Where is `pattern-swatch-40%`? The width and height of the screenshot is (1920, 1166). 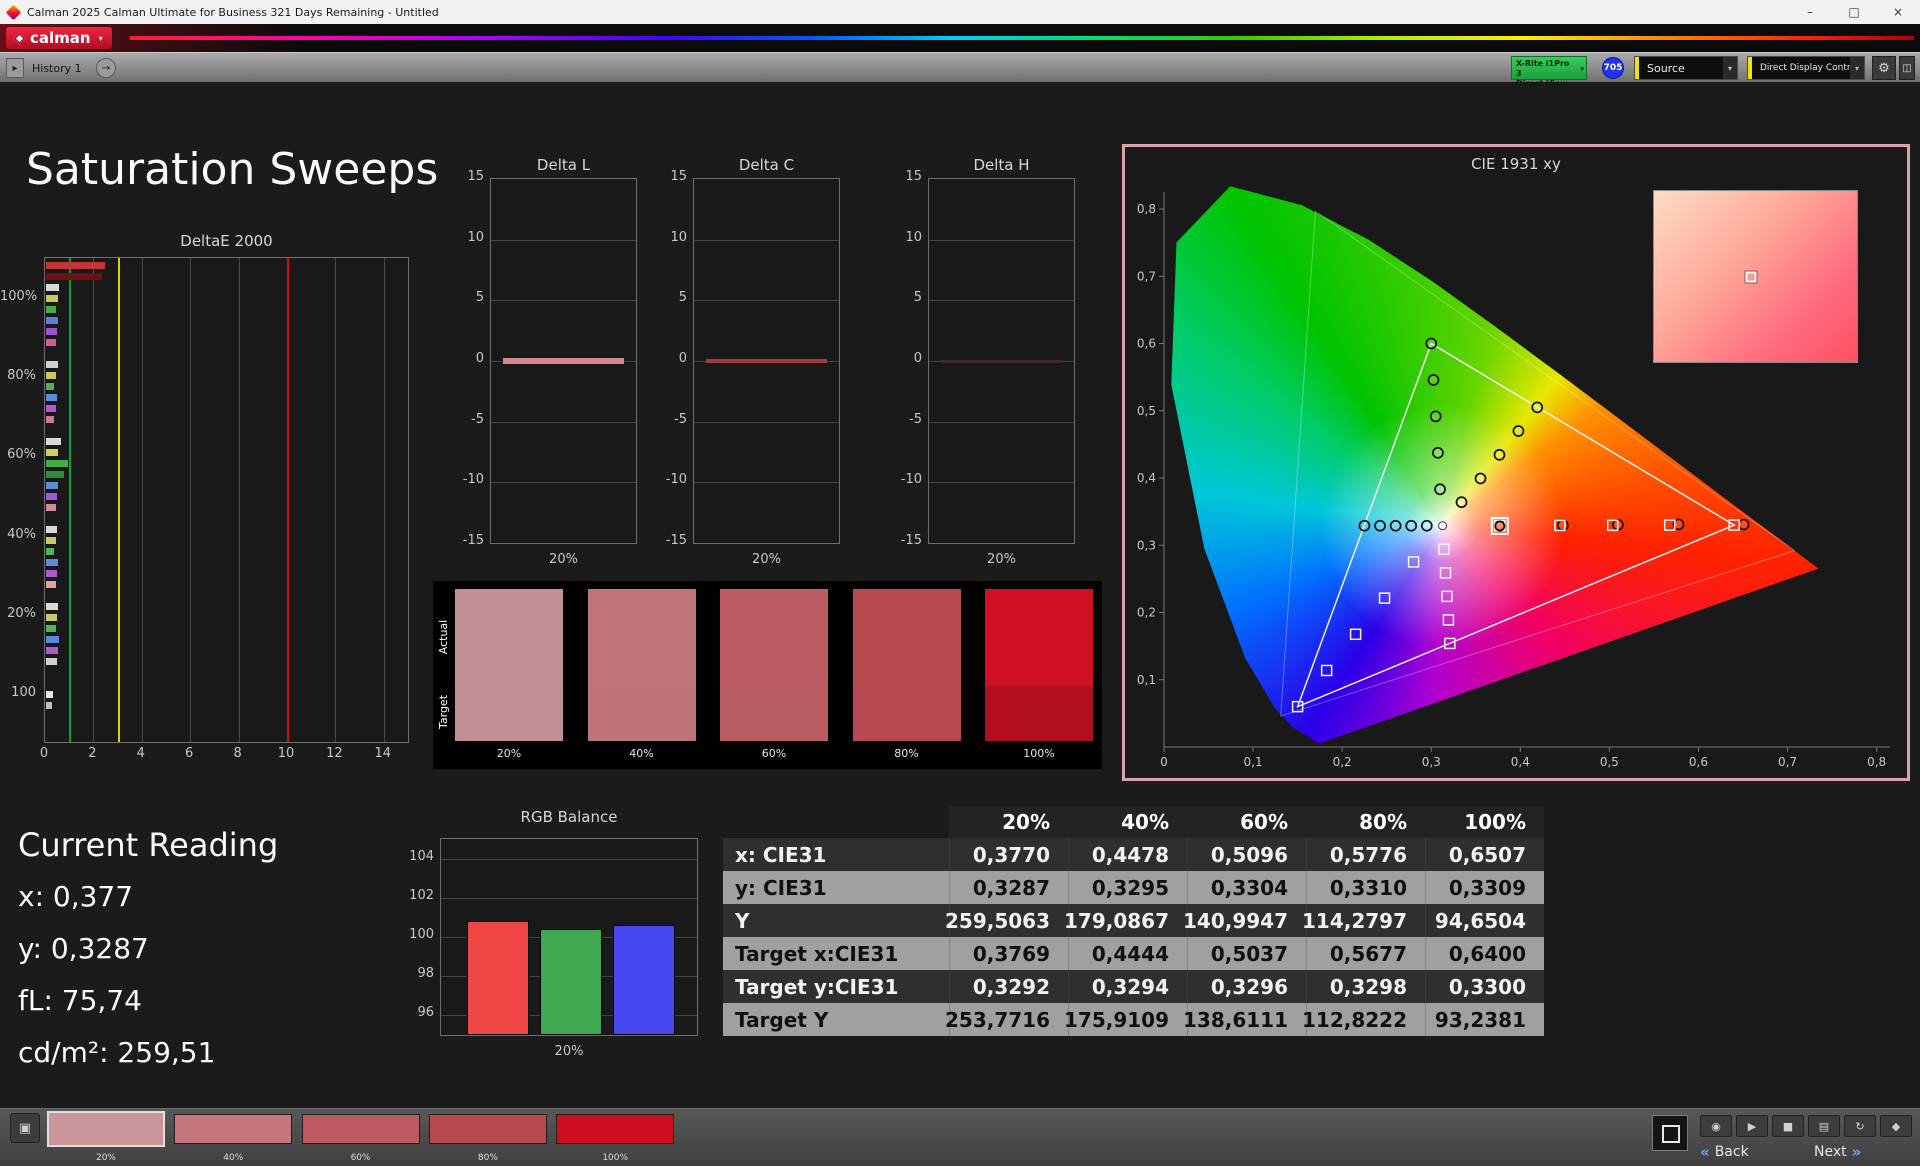 pattern-swatch-40% is located at coordinates (233, 1129).